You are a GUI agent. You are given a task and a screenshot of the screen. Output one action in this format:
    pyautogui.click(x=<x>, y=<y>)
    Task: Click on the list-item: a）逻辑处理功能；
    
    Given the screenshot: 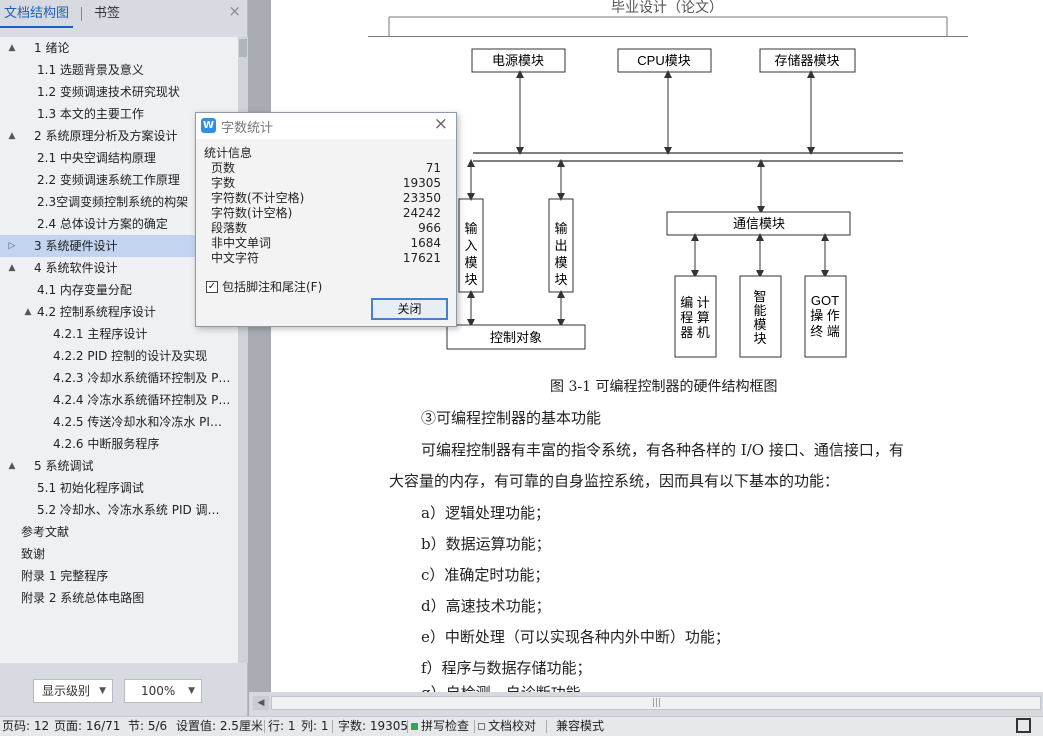 What is the action you would take?
    pyautogui.click(x=485, y=513)
    